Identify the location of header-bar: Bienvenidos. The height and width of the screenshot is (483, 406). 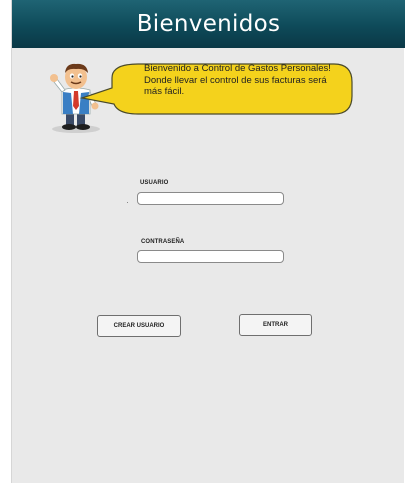
(208, 24).